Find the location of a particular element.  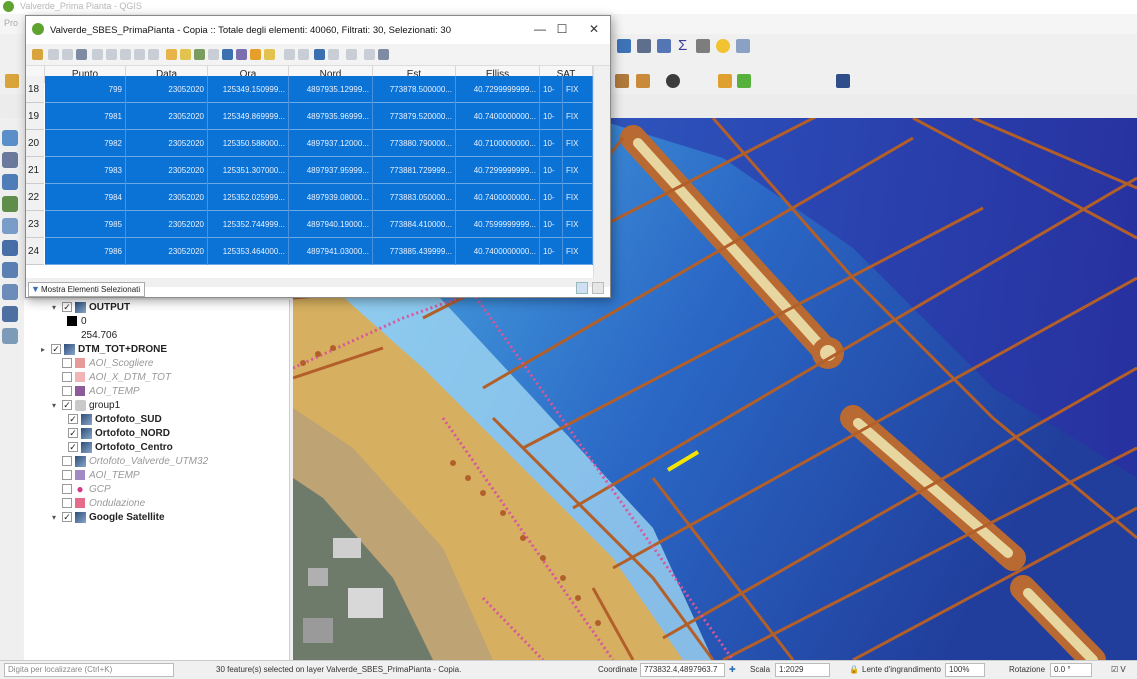

toggle-edit-icon is located at coordinates (37, 54).